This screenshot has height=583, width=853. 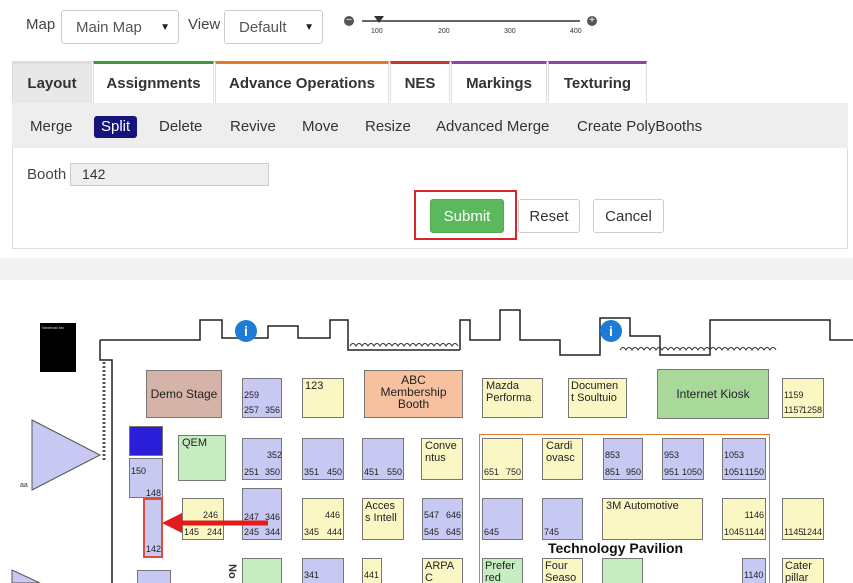 What do you see at coordinates (562, 570) in the screenshot?
I see `booth-four: Four Seaso` at bounding box center [562, 570].